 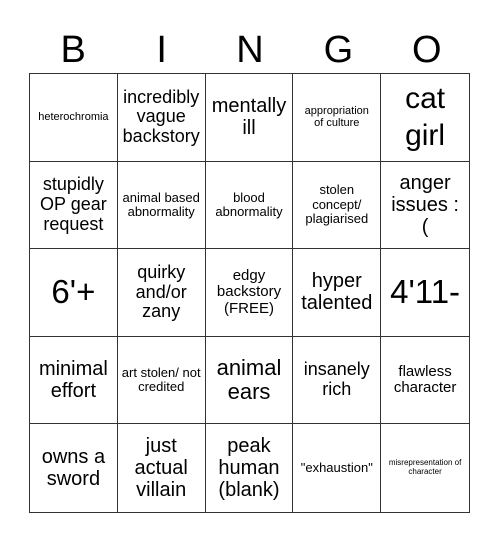 What do you see at coordinates (161, 293) in the screenshot?
I see `bingo-cell: quirky and/or zany` at bounding box center [161, 293].